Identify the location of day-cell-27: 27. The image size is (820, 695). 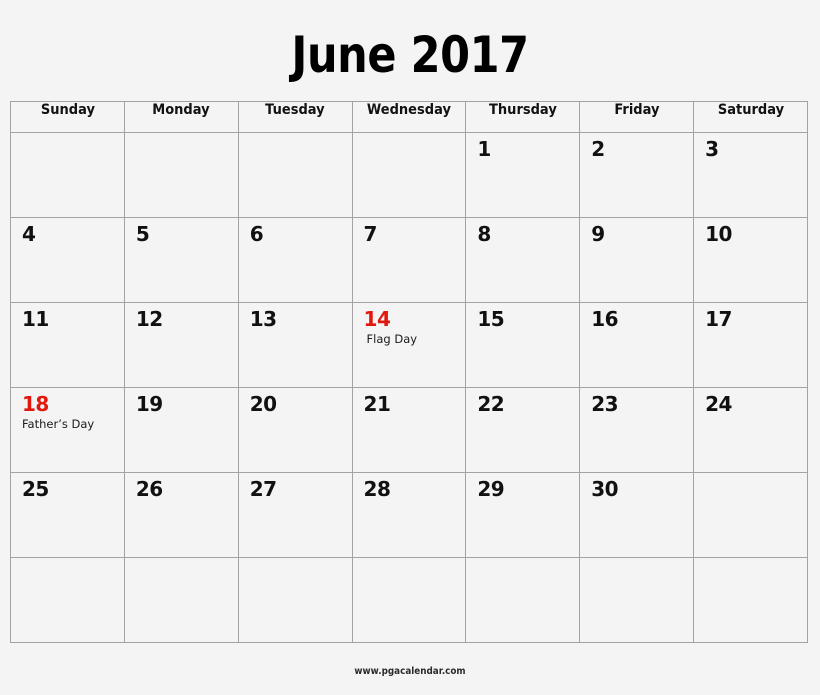
(295, 515).